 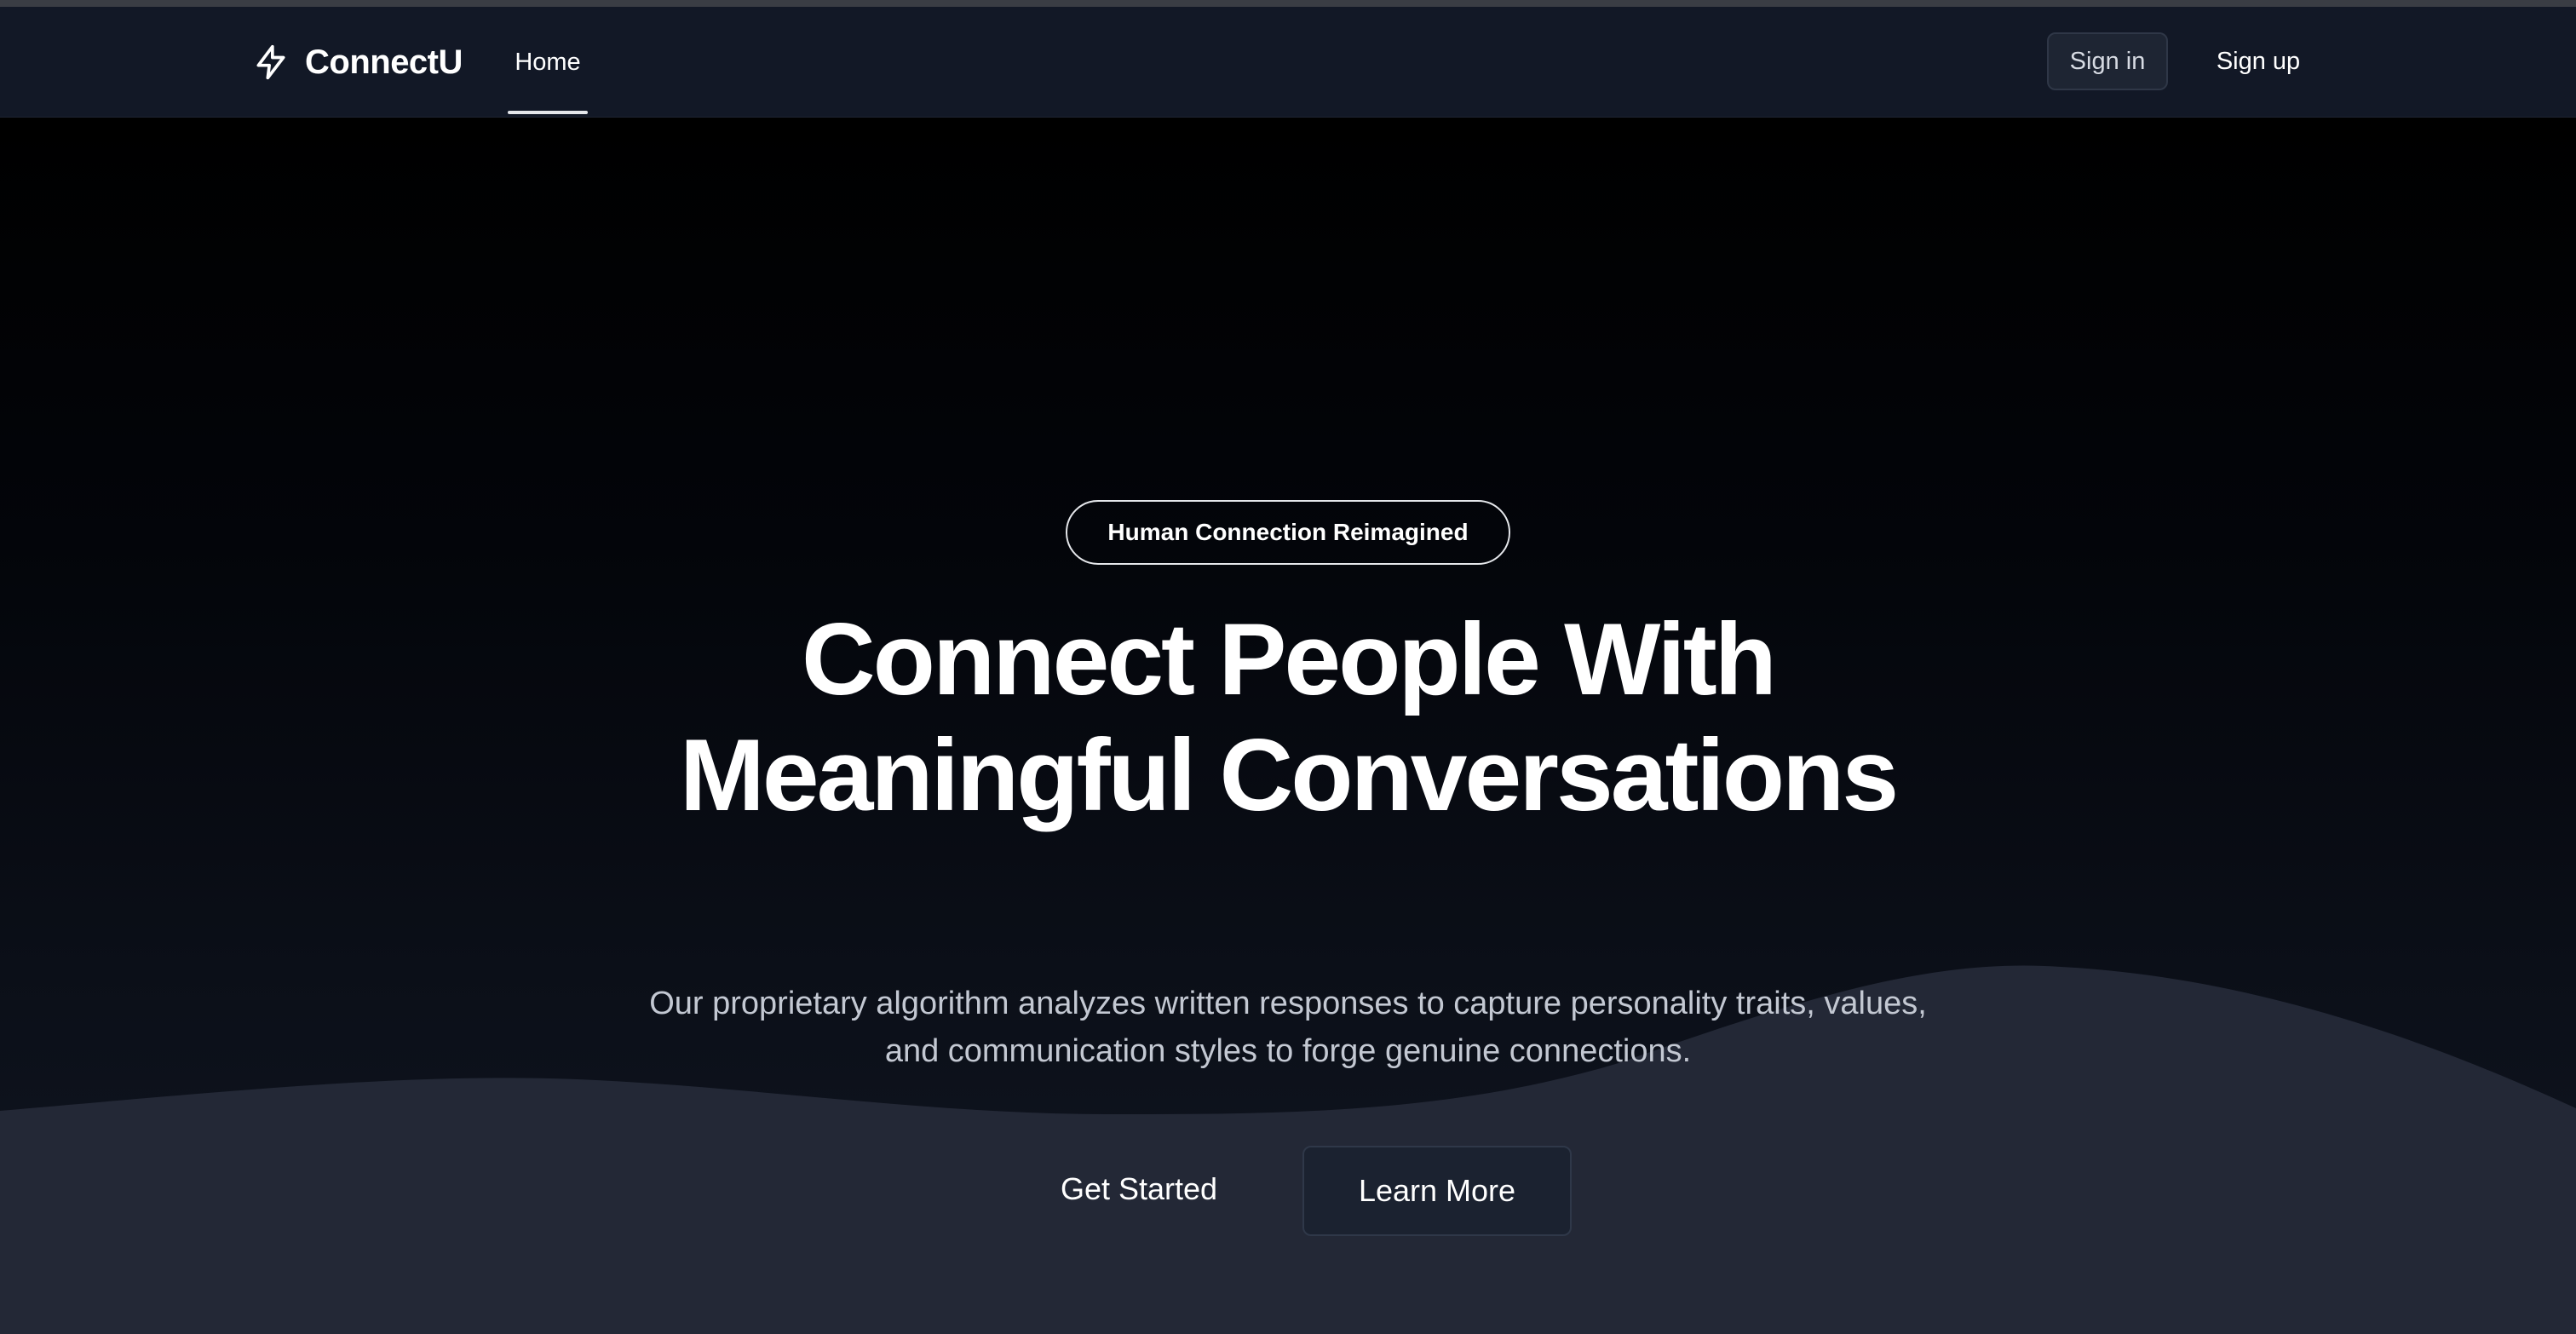 What do you see at coordinates (1288, 63) in the screenshot?
I see `navbar: ConnectU Home Sign in Sign up` at bounding box center [1288, 63].